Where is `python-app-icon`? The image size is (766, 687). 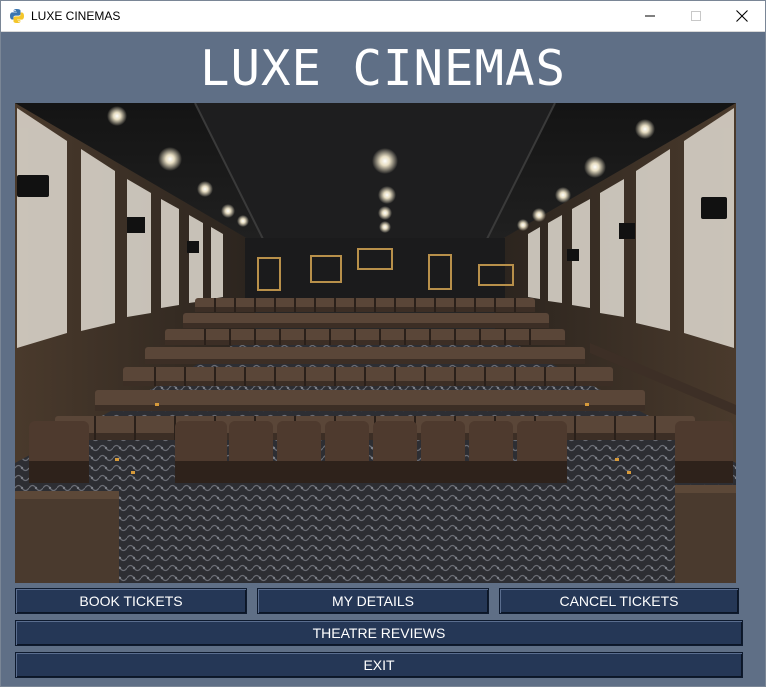
python-app-icon is located at coordinates (17, 16).